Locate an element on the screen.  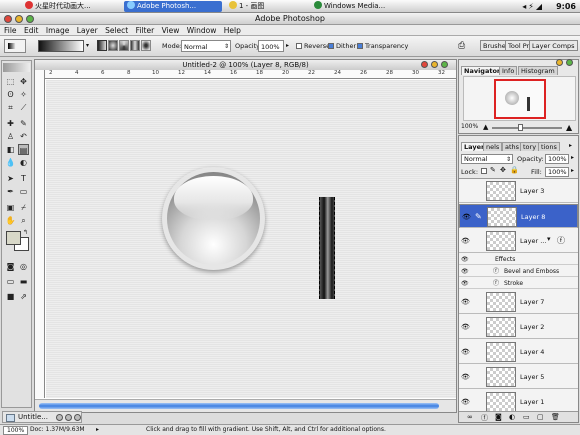
linear-gradient-icon is located at coordinates (102, 45).